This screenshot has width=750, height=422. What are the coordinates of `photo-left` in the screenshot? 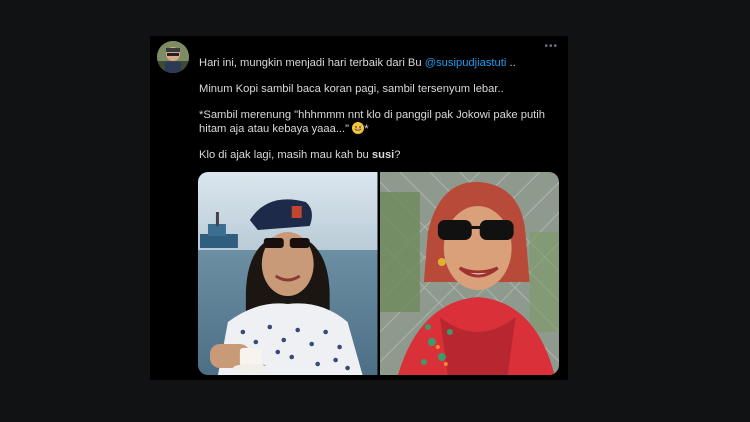 It's located at (288, 273).